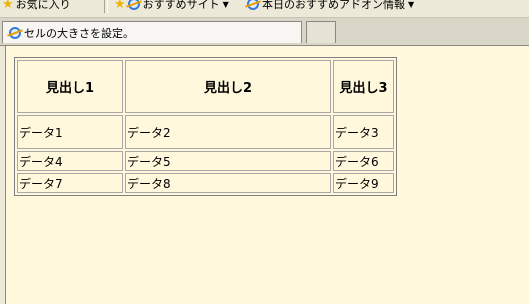 The height and width of the screenshot is (304, 529). Describe the element at coordinates (228, 161) in the screenshot. I see `table-cell: データ5` at that location.